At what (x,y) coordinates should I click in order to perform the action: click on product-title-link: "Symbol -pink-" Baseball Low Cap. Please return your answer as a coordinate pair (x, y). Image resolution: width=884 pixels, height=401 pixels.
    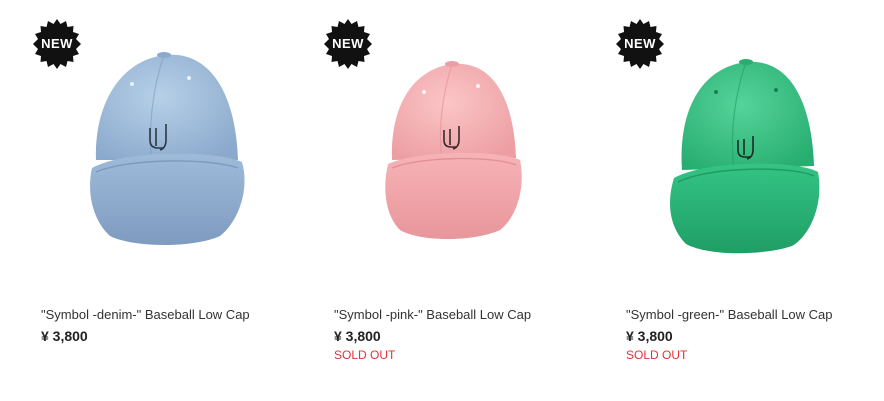
    Looking at the image, I should click on (432, 314).